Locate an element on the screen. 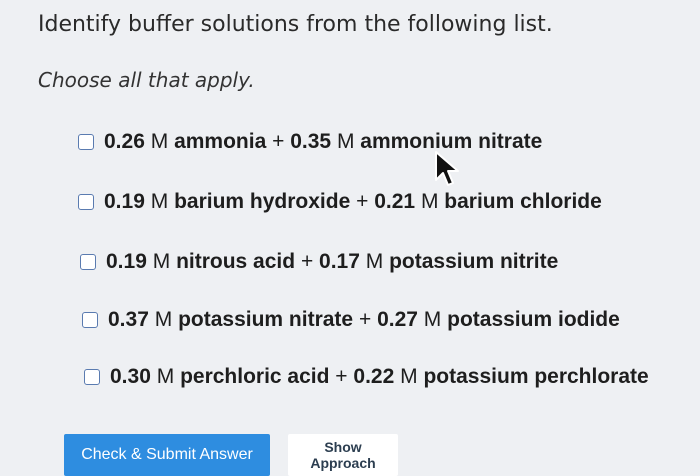 Image resolution: width=700 pixels, height=476 pixels. check-submit-answer-button: Check & Submit Answer is located at coordinates (167, 455).